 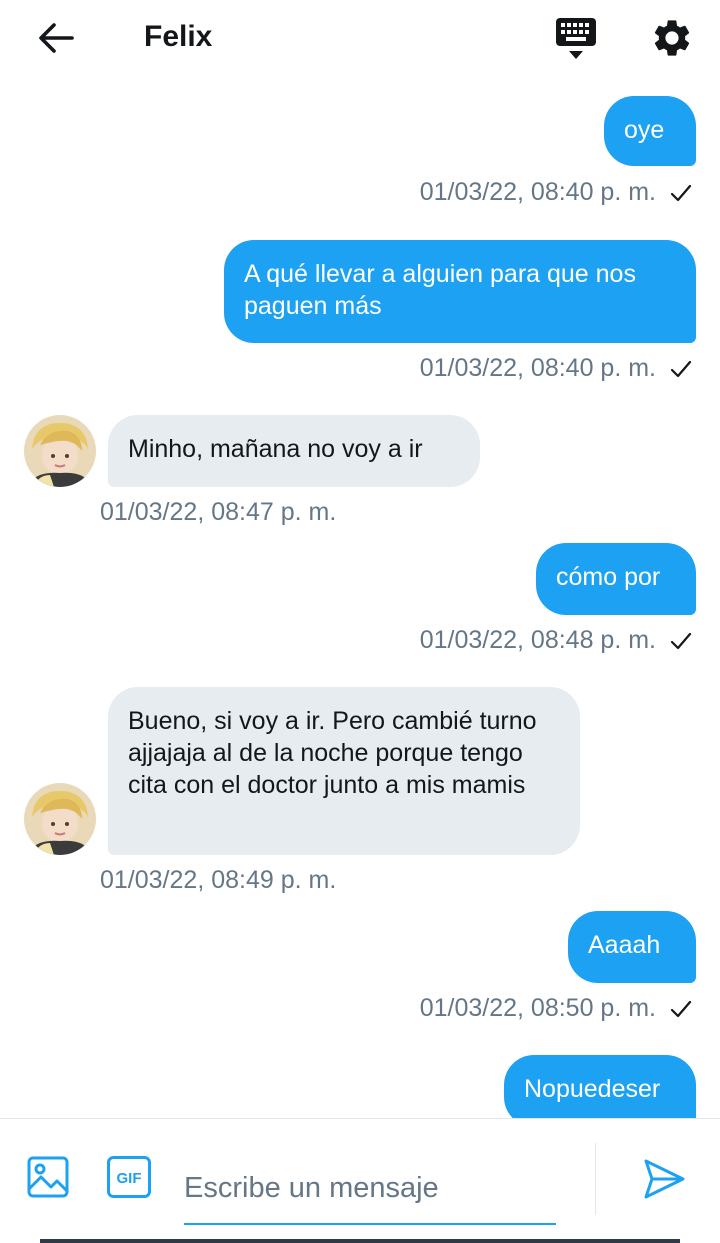 I want to click on gear-icon, so click(x=672, y=38).